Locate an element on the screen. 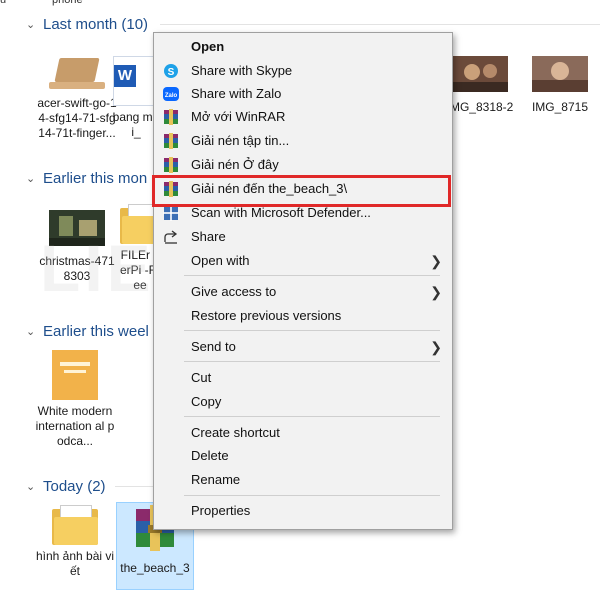 The height and width of the screenshot is (600, 604). menu-item-delete: Delete is located at coordinates (303, 456).